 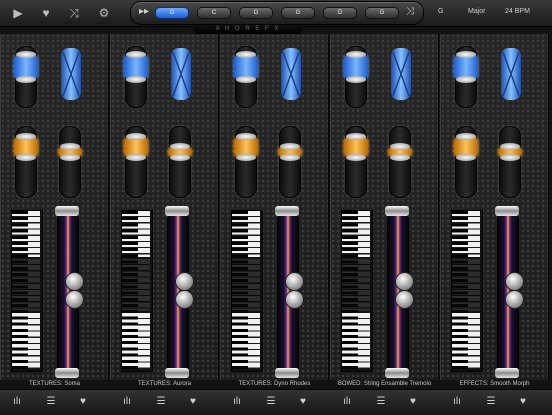 I want to click on bottom-toolbar: ılı ☰ ♥ ılı ☰ ♥ ılı ☰ ♥ ılı ☰ ♥ ılı ☰ ♥, so click(x=276, y=402).